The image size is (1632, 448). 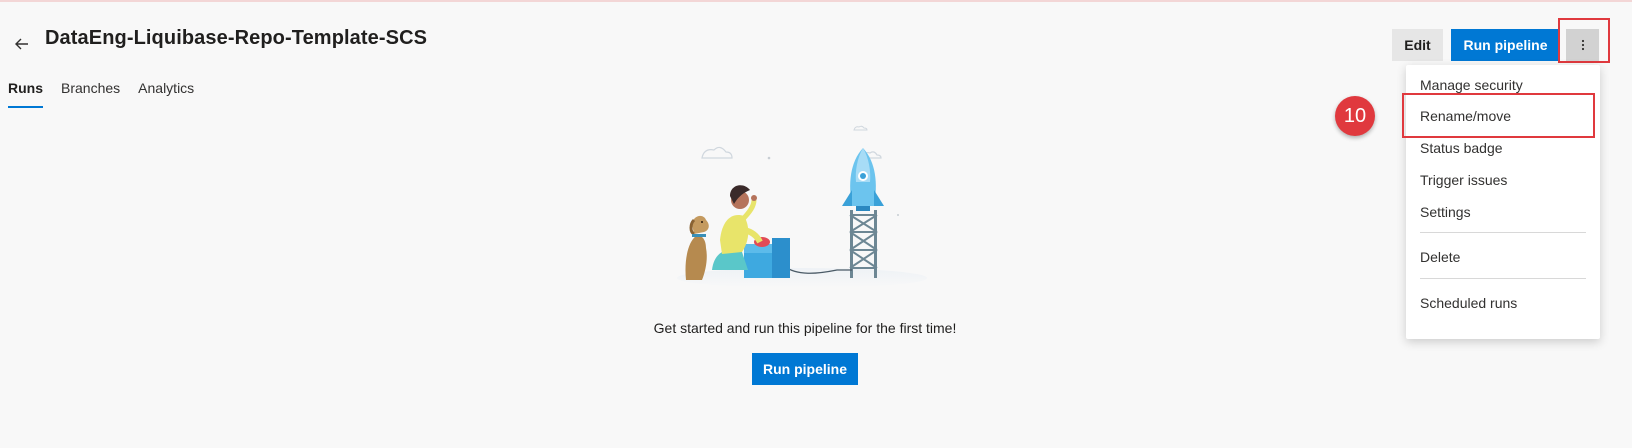 I want to click on arrow-left-icon, so click(x=21, y=44).